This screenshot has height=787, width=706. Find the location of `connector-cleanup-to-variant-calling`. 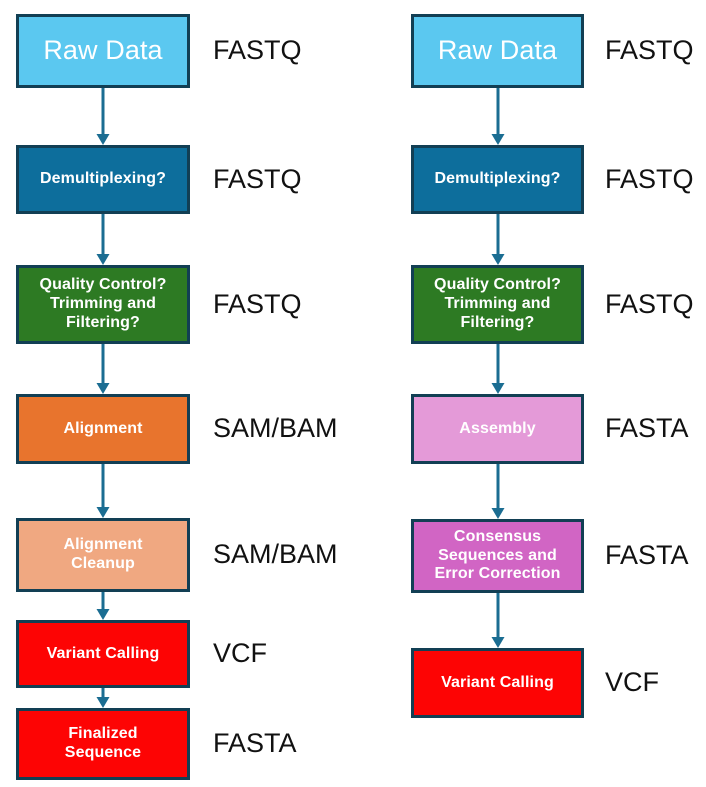

connector-cleanup-to-variant-calling is located at coordinates (103, 606).